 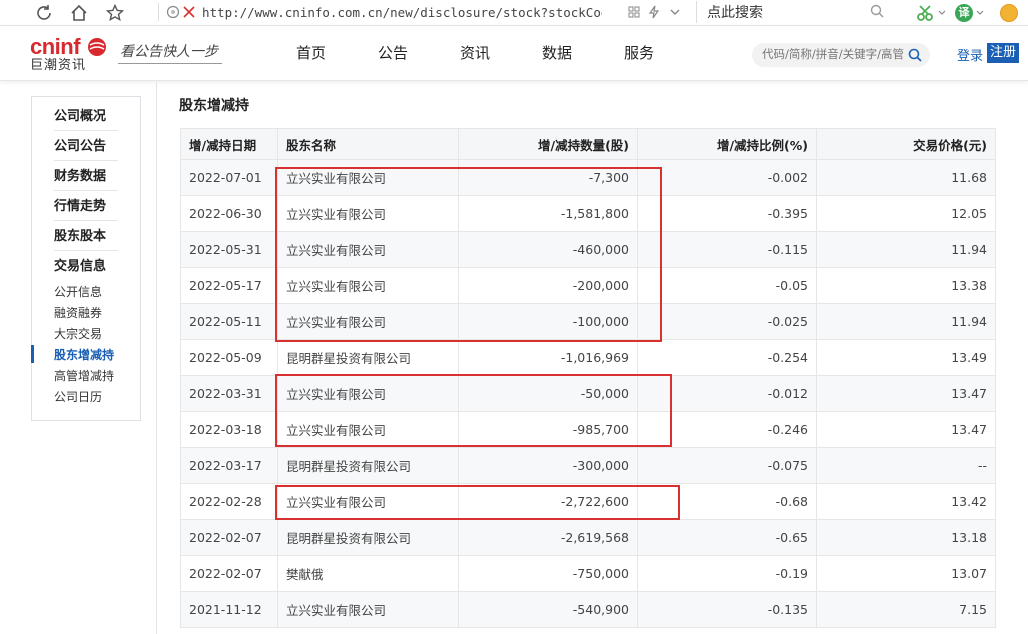 What do you see at coordinates (84, 354) in the screenshot?
I see `sidebar-sub-shareholder-changes: 股东增减持` at bounding box center [84, 354].